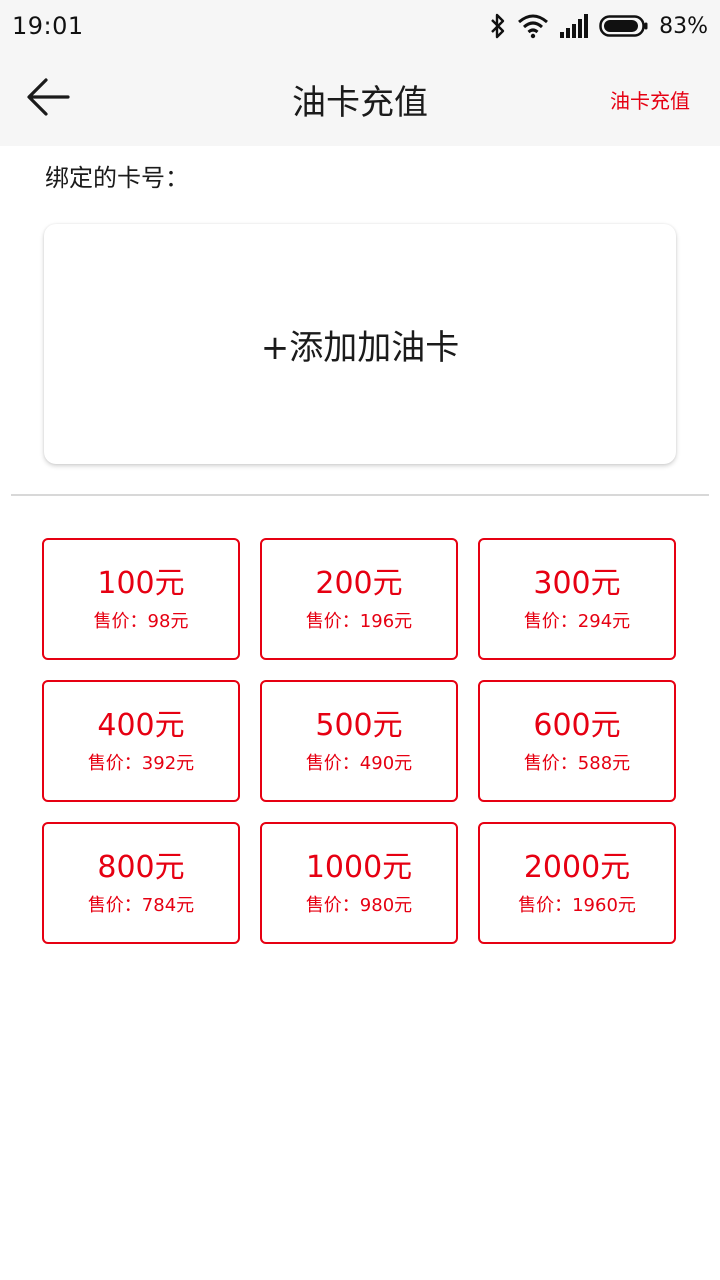 The image size is (720, 1280). What do you see at coordinates (117, 178) in the screenshot?
I see `bound-card-label: 绑定的卡号：` at bounding box center [117, 178].